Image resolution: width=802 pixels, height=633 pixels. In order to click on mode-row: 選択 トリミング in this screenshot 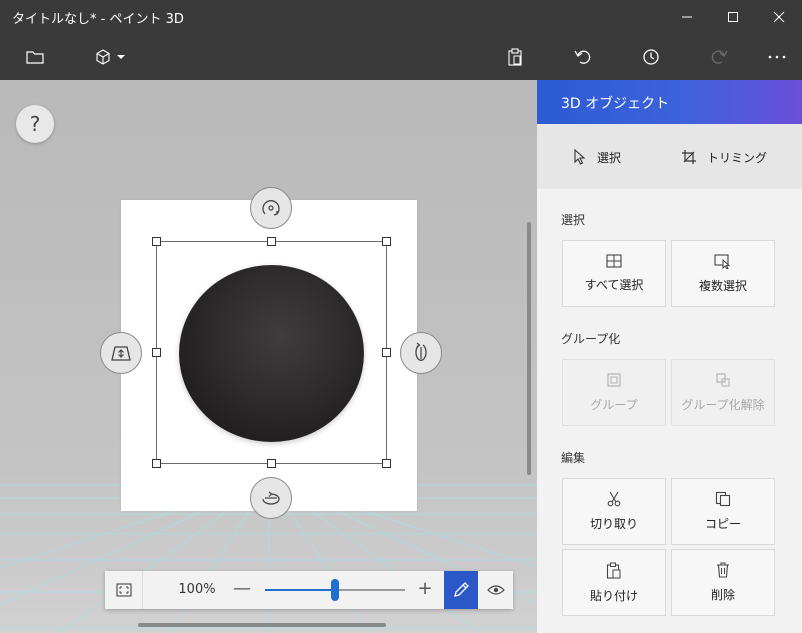, I will do `click(669, 156)`.